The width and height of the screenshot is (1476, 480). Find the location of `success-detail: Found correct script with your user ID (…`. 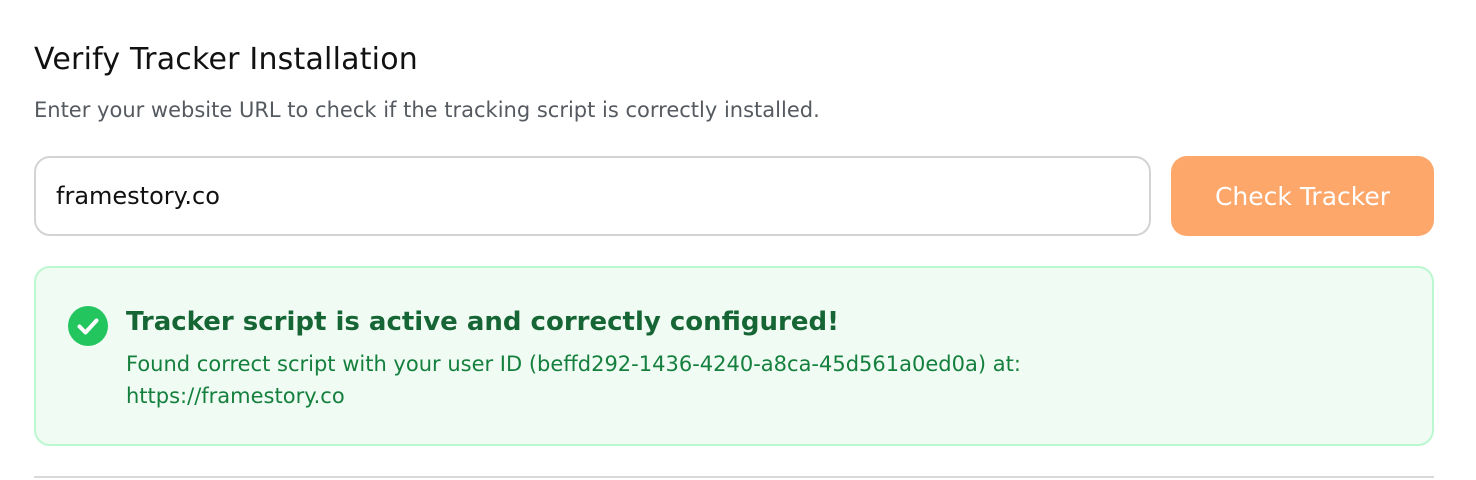

success-detail: Found correct script with your user ID (… is located at coordinates (573, 380).